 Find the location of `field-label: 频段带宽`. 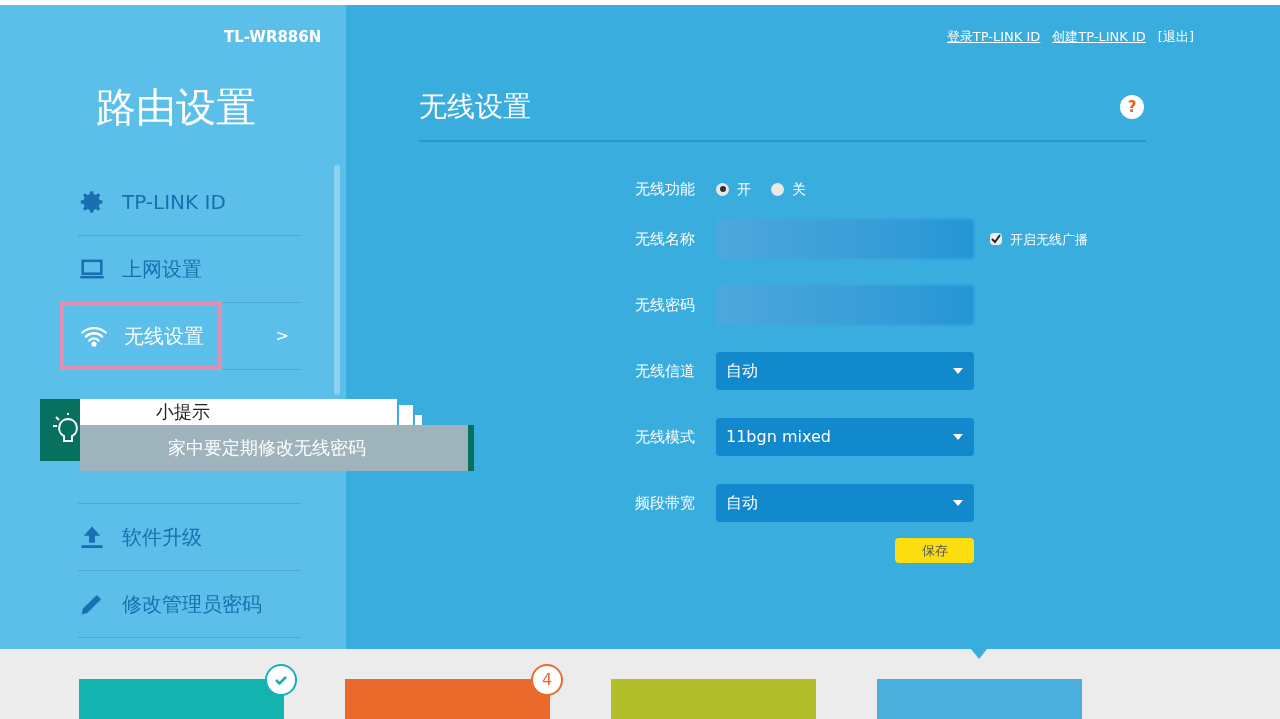

field-label: 频段带宽 is located at coordinates (665, 504).